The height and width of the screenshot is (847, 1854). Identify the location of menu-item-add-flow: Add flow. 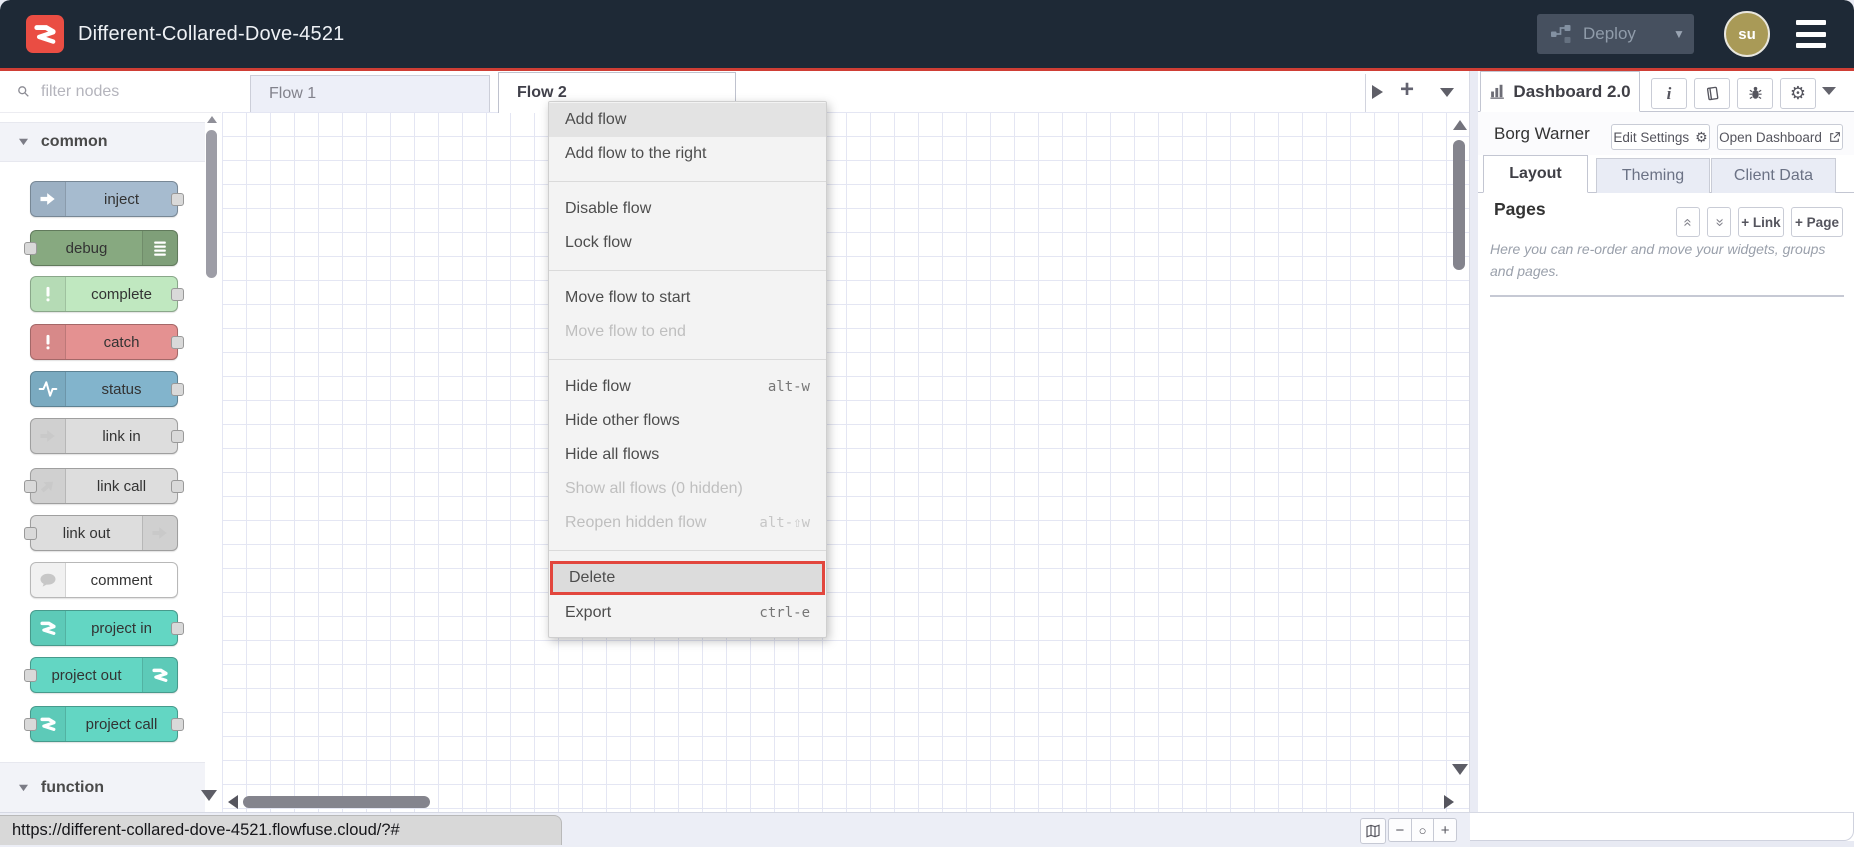
(687, 120).